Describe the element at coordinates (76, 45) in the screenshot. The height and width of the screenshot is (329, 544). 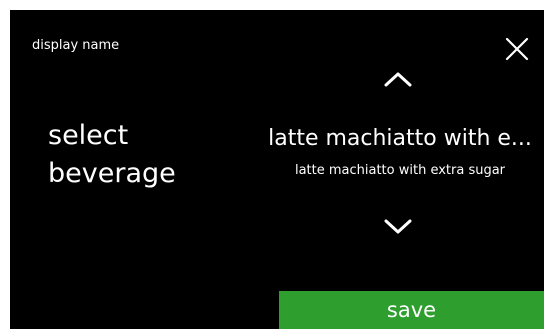
I see `page-title: display name` at that location.